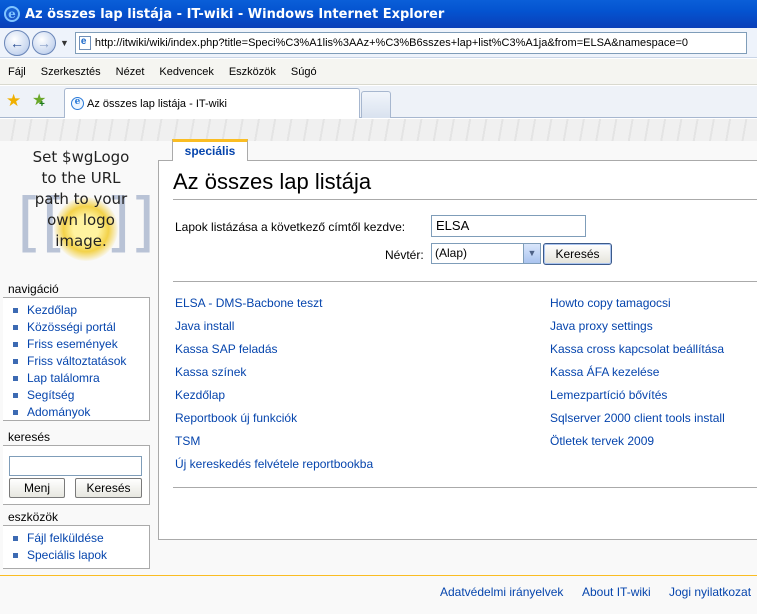 This screenshot has width=757, height=614. Describe the element at coordinates (531, 253) in the screenshot. I see `chevron-down-icon: ▼` at that location.